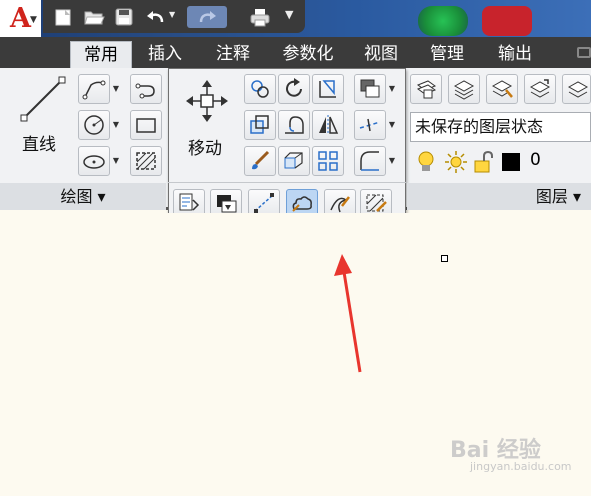 The height and width of the screenshot is (496, 591). I want to click on redo-icon, so click(207, 17).